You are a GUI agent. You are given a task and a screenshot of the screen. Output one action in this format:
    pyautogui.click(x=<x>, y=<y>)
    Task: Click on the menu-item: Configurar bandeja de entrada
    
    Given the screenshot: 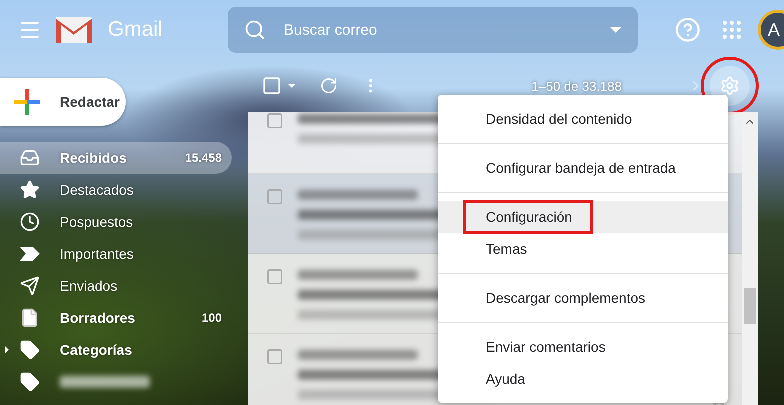 What is the action you would take?
    pyautogui.click(x=583, y=168)
    